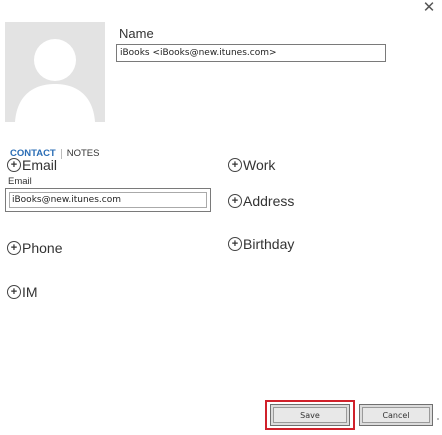 Image resolution: width=442 pixels, height=435 pixels. Describe the element at coordinates (269, 244) in the screenshot. I see `add-birthday-label: Birthday` at that location.